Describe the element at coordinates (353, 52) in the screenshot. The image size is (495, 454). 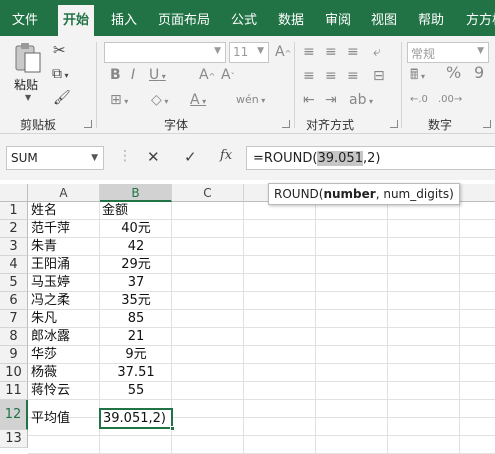
I see `align-bottom-icon: ≡` at that location.